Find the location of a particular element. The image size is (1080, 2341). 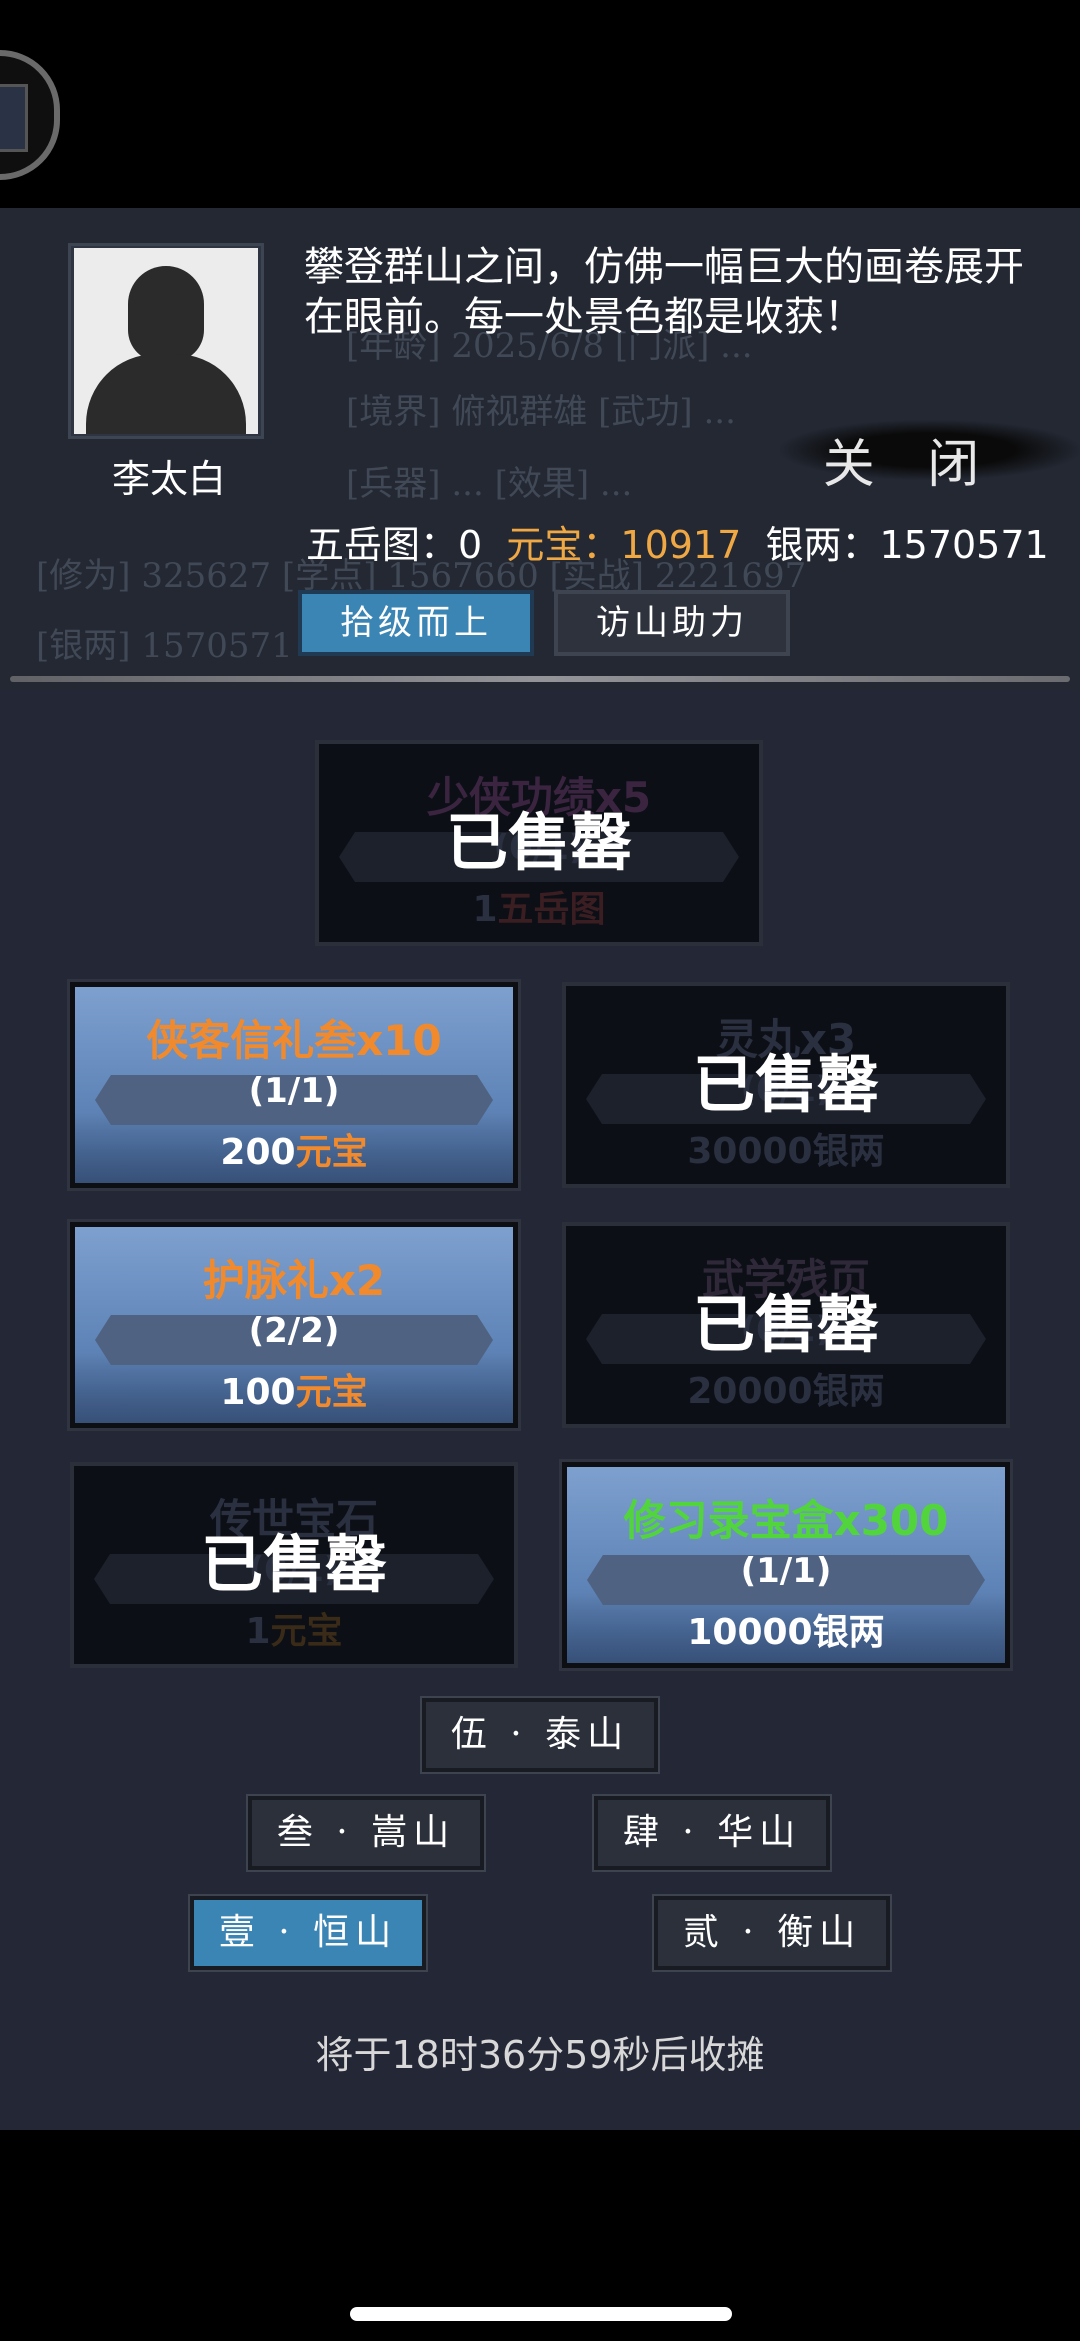

panel-divider is located at coordinates (540, 679).